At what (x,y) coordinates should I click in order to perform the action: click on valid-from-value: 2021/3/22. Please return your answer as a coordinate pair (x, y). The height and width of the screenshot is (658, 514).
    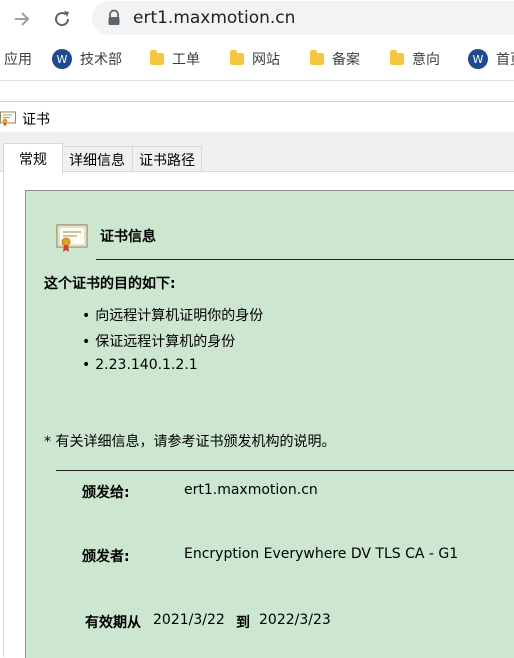
    Looking at the image, I should click on (189, 620).